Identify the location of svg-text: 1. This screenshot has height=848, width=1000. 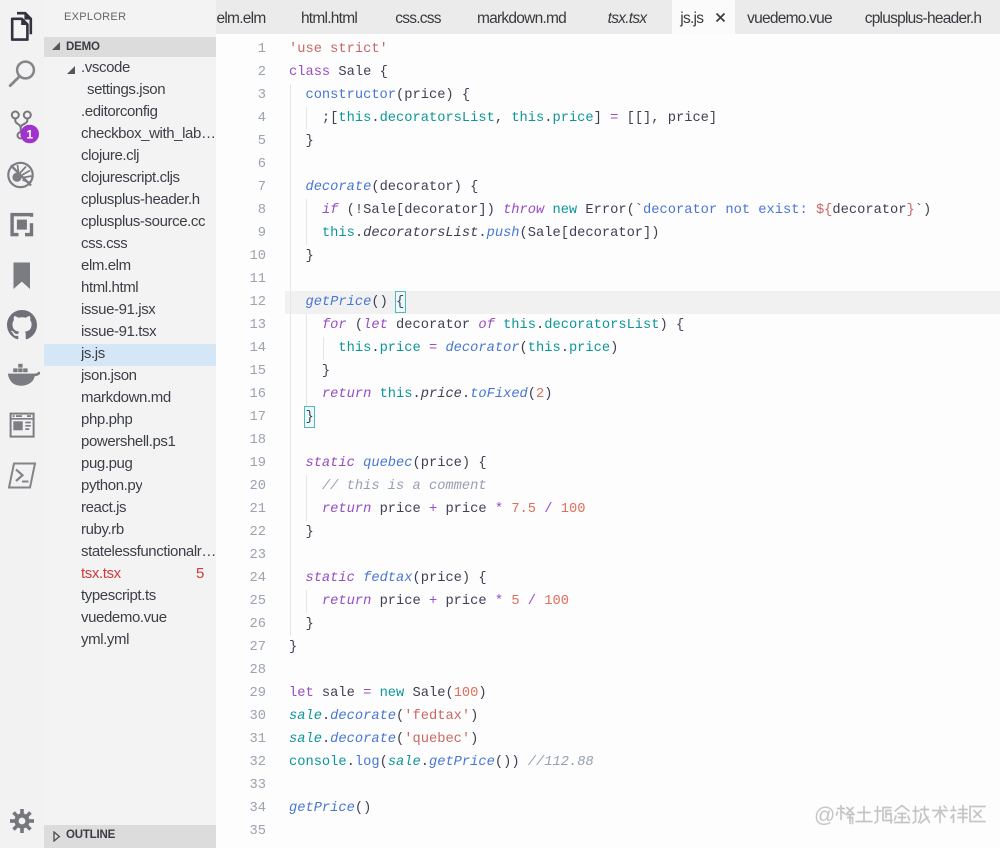
(29, 134).